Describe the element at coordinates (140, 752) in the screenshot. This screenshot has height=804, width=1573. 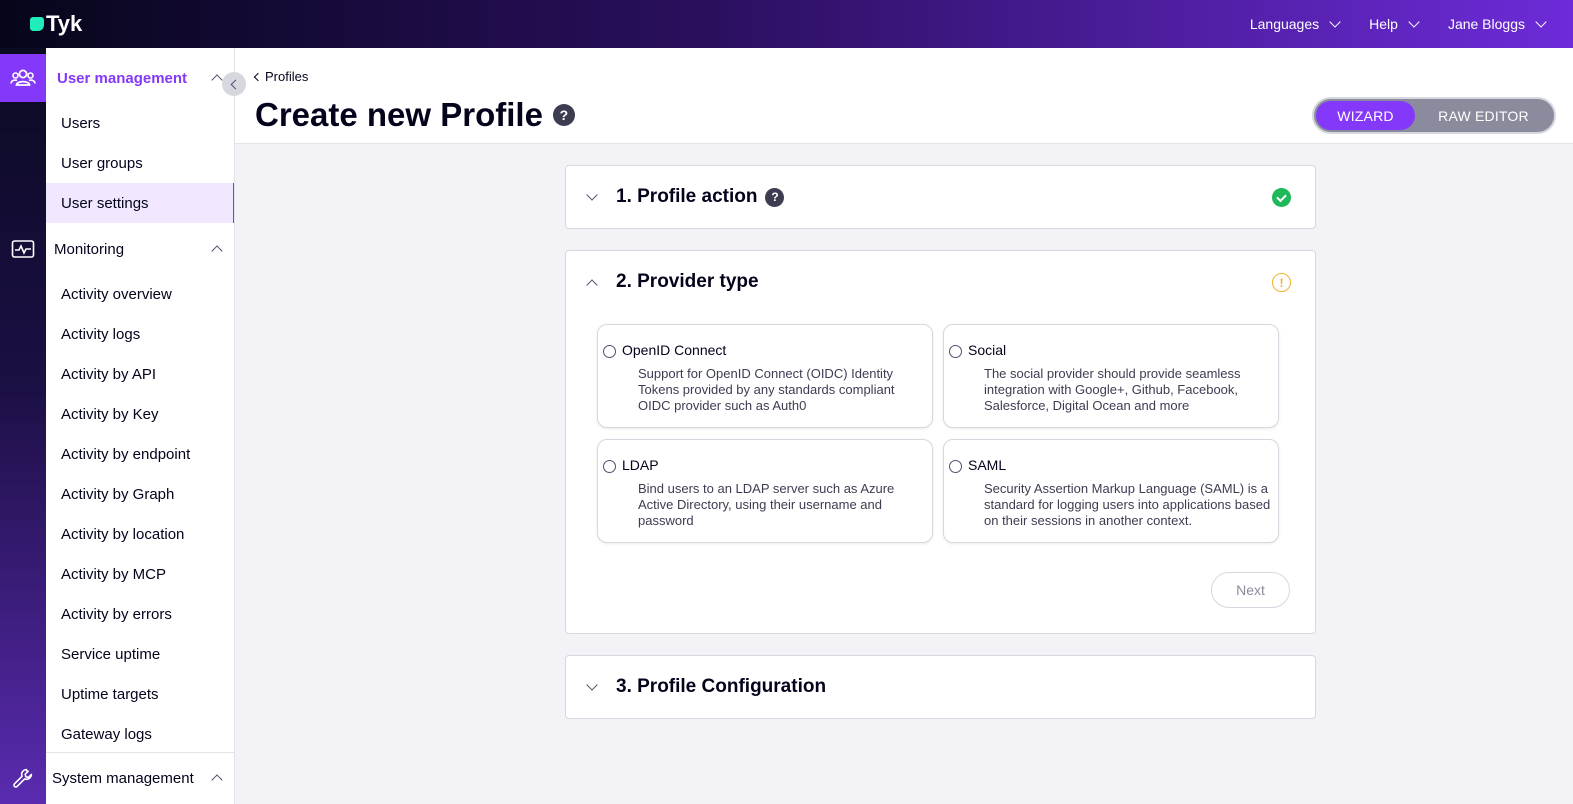
I see `sidebar-divider` at that location.